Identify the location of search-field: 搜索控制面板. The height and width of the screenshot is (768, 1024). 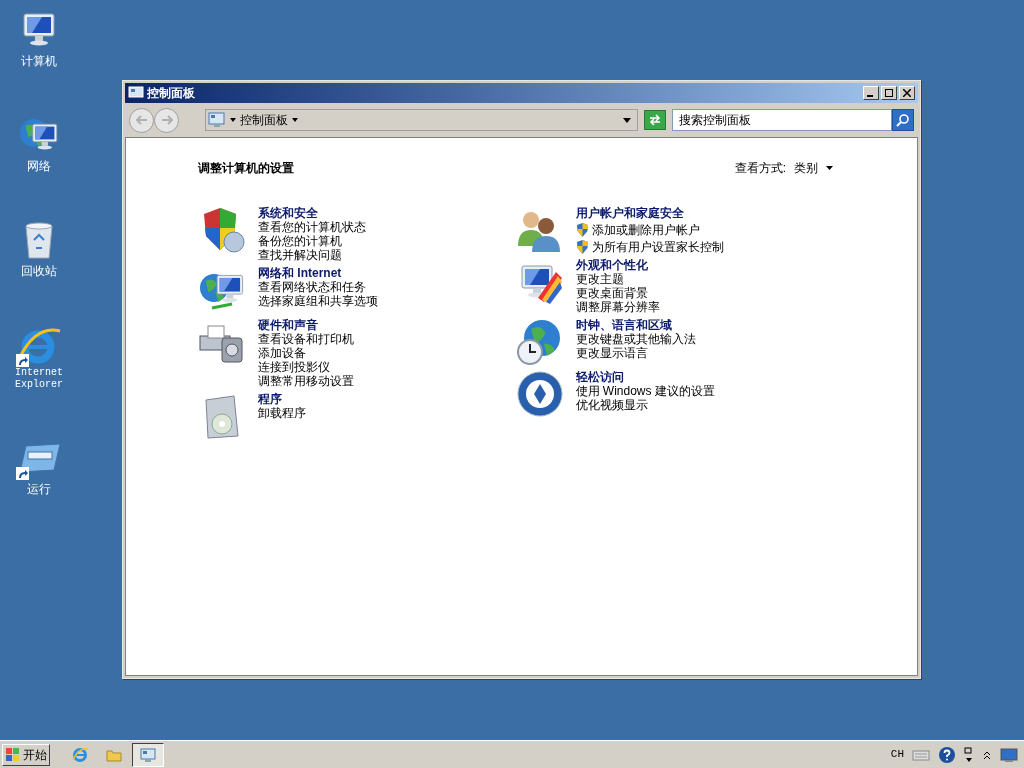
(782, 120).